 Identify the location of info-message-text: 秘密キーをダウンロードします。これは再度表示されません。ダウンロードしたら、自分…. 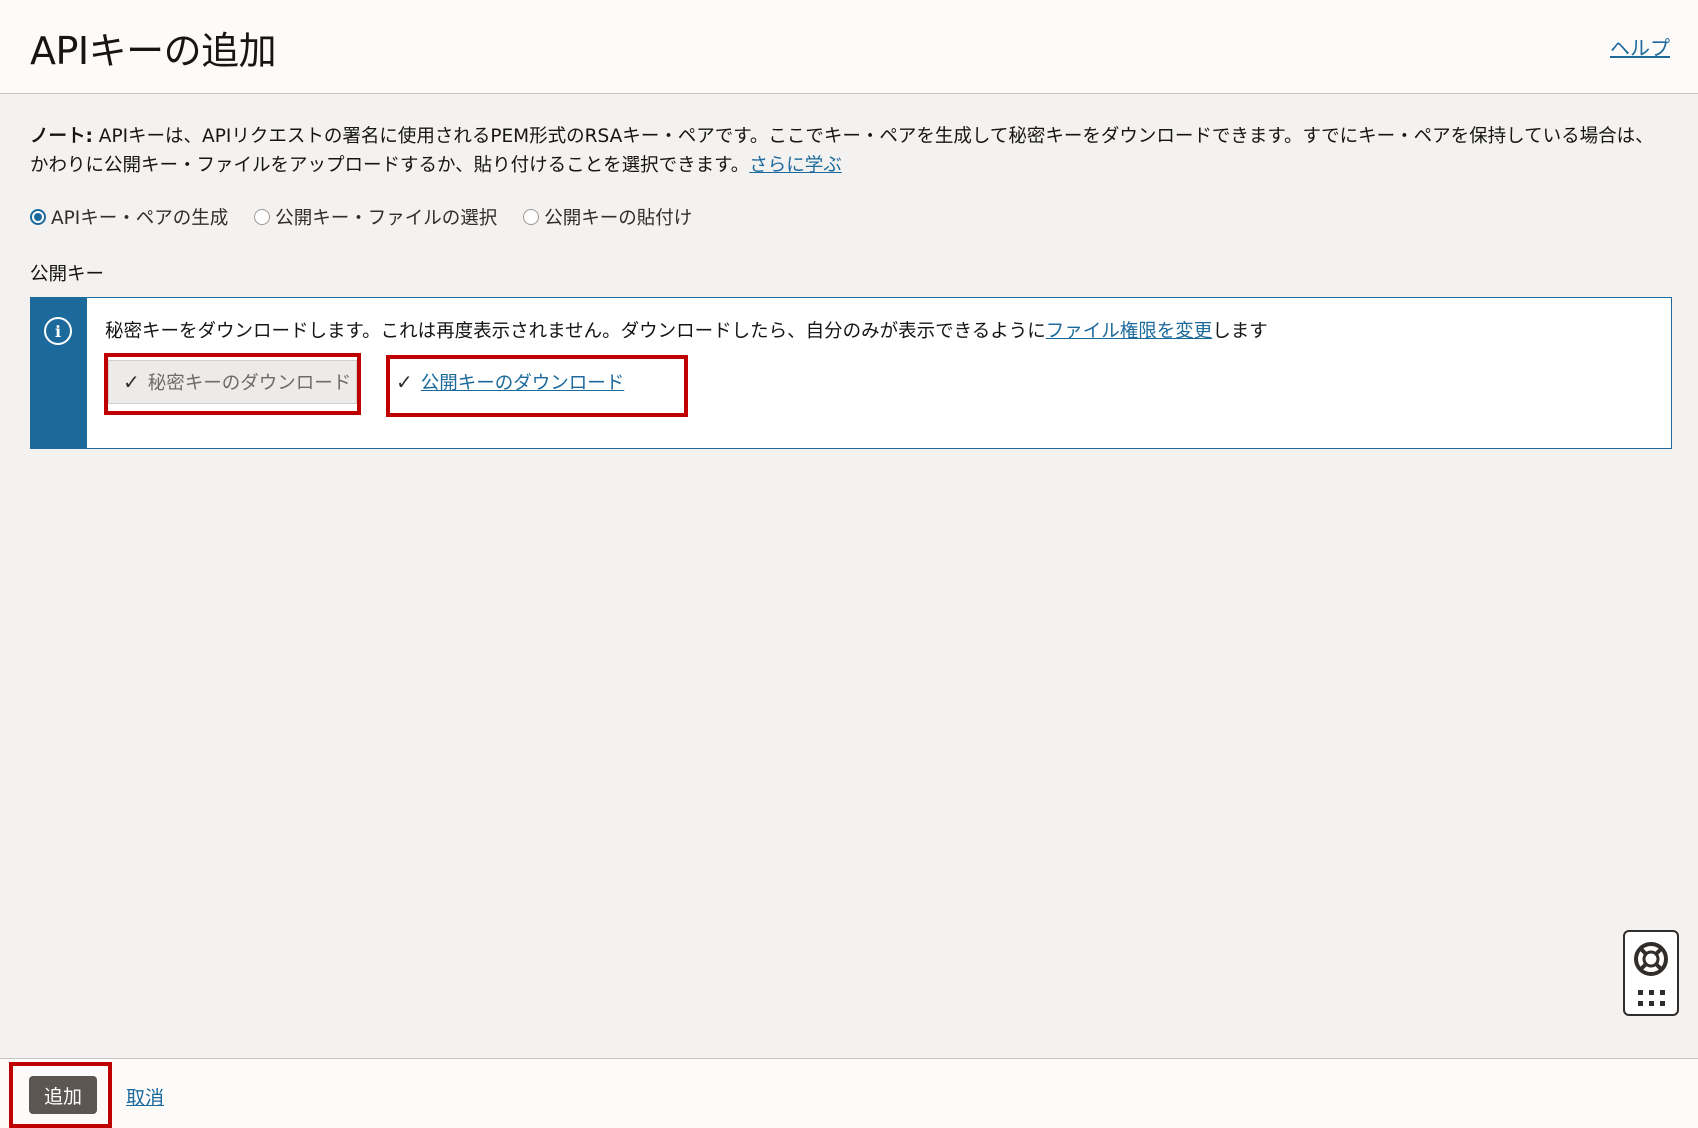
(686, 330).